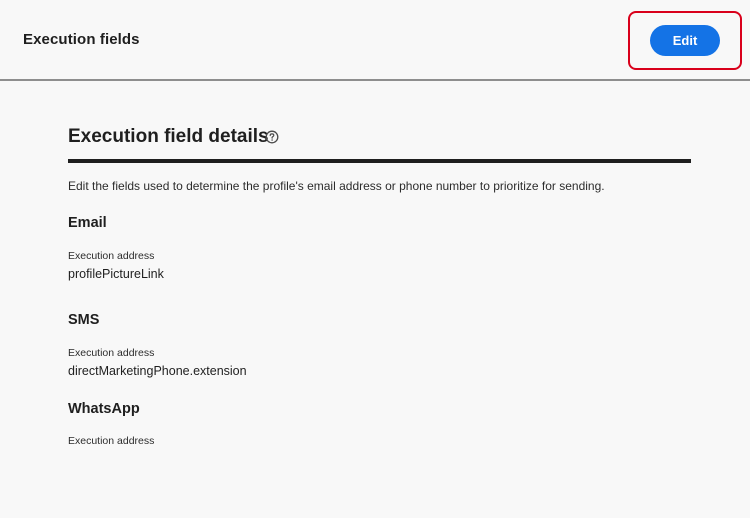 The image size is (750, 518). Describe the element at coordinates (272, 137) in the screenshot. I see `help-circle-icon` at that location.